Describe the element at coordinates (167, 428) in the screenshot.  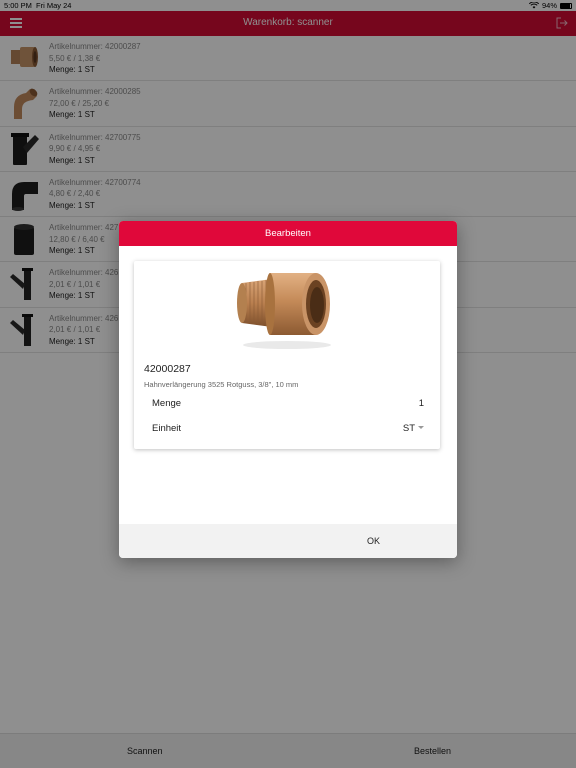
I see `unit-label: Einheit` at that location.